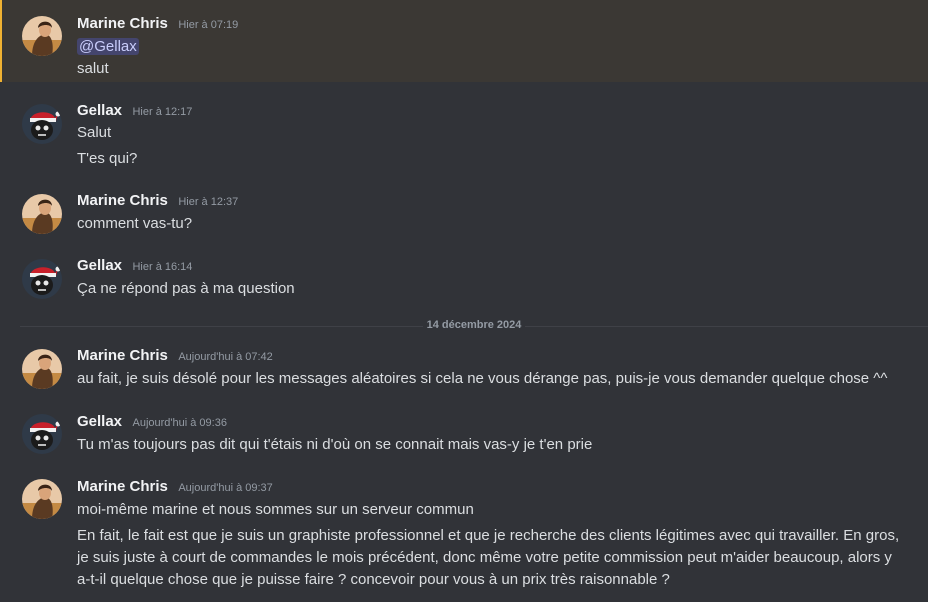 This screenshot has width=928, height=602. I want to click on message-text: comment vas-tu?, so click(135, 223).